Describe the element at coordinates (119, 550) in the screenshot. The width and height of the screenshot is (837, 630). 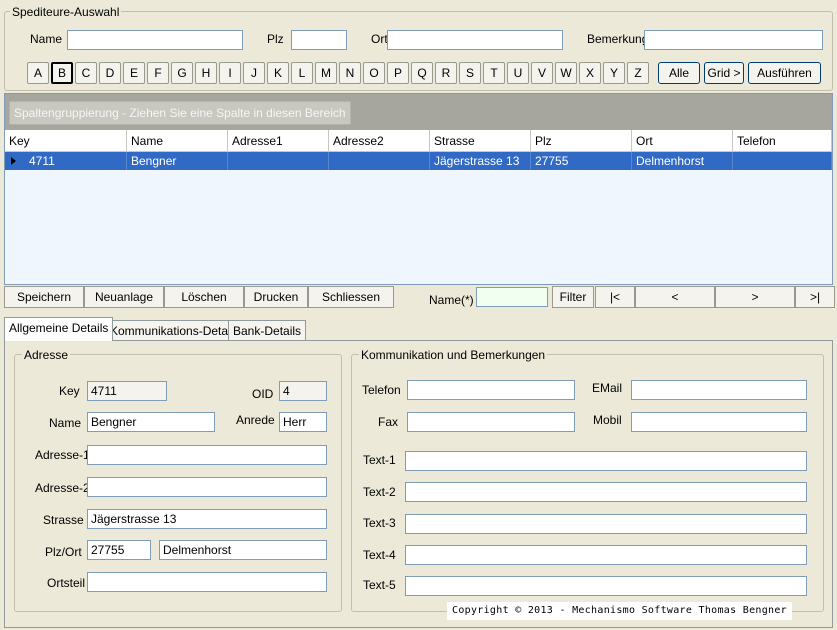
I see `plz-field` at that location.